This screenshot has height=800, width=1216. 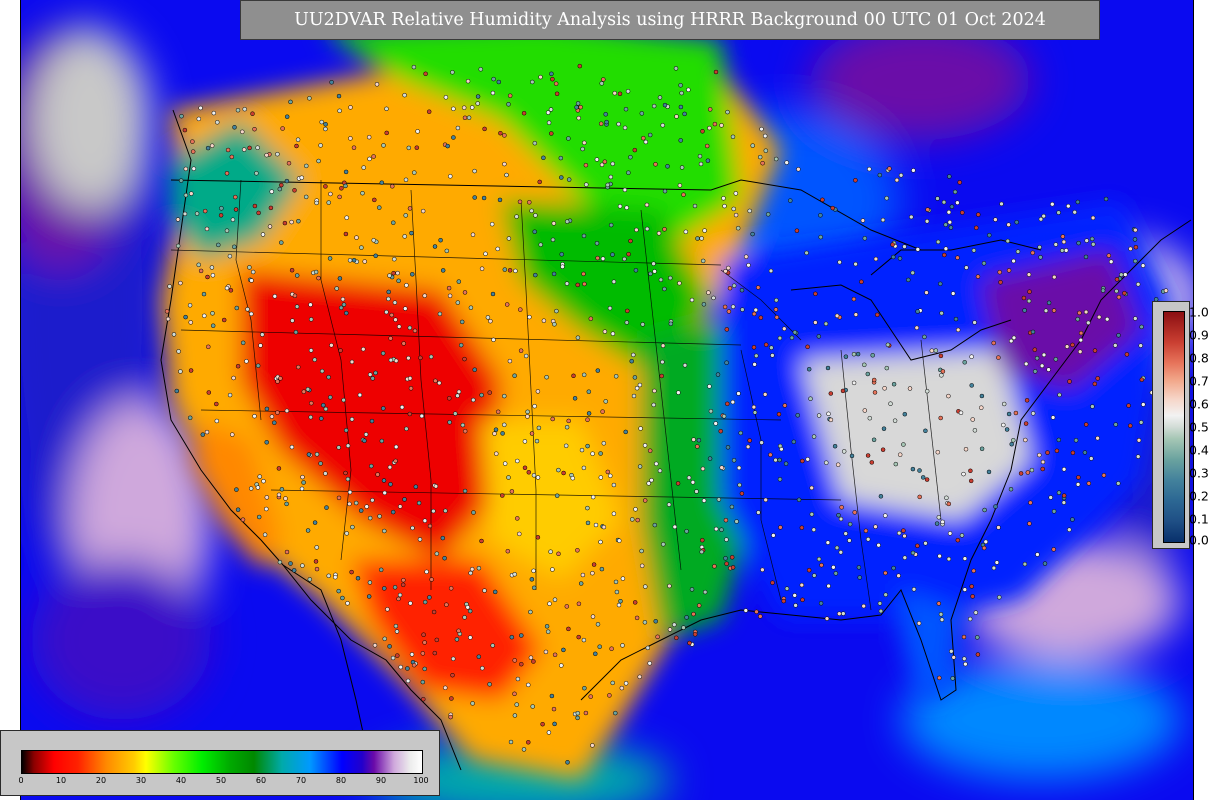 What do you see at coordinates (1199, 540) in the screenshot?
I see `obs-tick: 0.0` at bounding box center [1199, 540].